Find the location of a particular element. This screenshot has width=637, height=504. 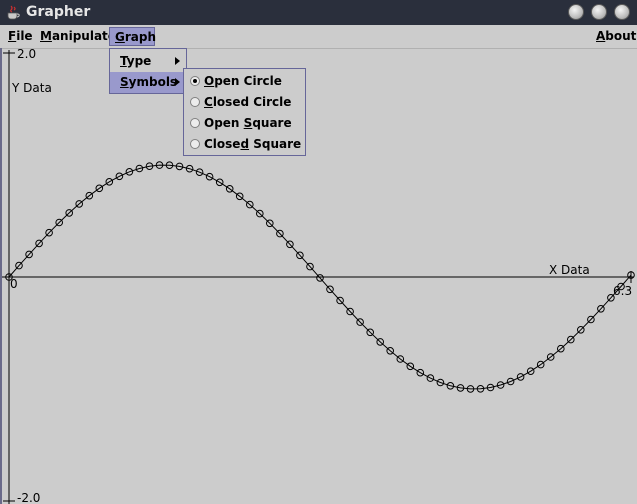

menu-item-symbols: Symbols is located at coordinates (148, 82).